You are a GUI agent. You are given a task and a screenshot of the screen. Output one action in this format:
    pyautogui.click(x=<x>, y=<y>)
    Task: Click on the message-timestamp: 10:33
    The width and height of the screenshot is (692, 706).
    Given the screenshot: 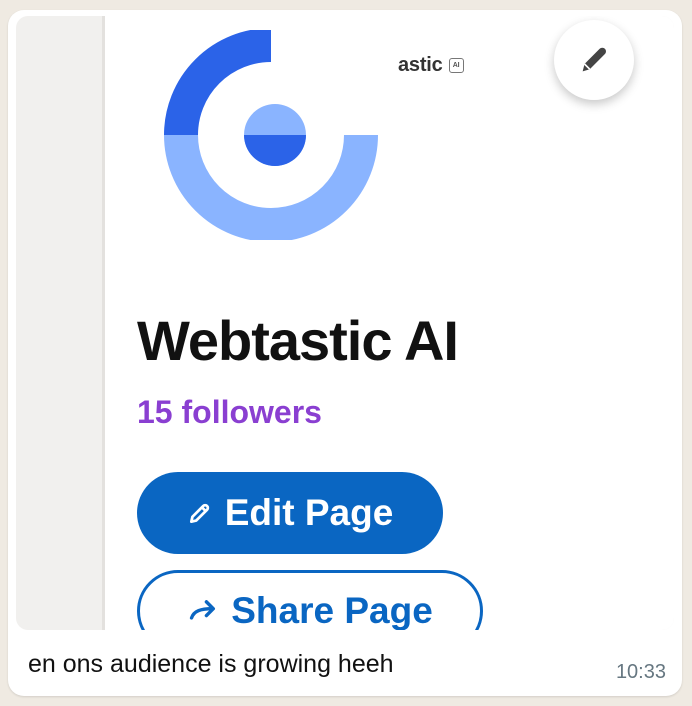 What is the action you would take?
    pyautogui.click(x=640, y=672)
    